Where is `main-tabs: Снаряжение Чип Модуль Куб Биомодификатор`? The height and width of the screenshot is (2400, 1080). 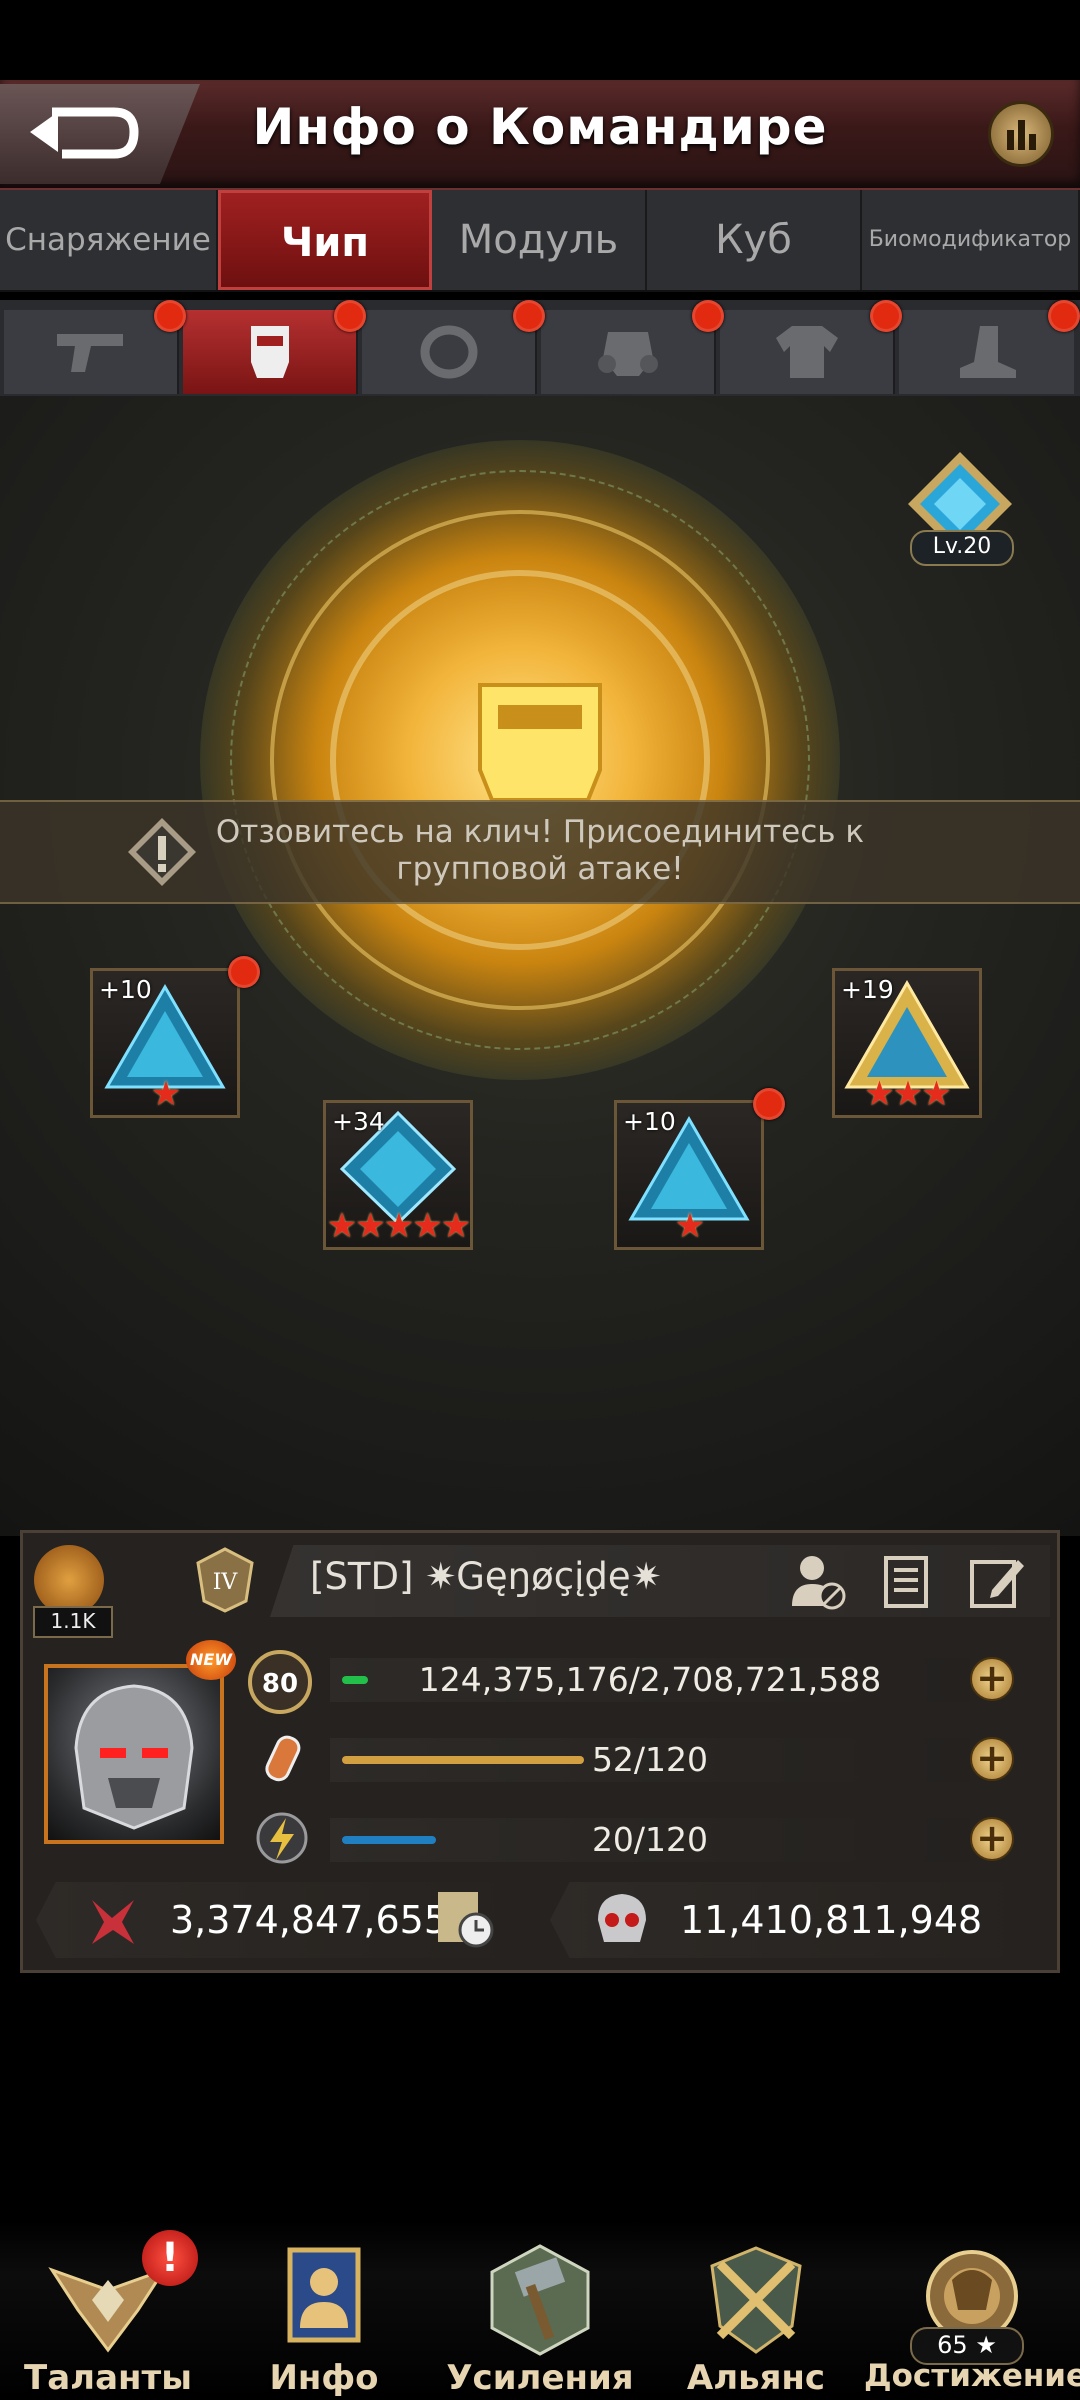 main-tabs: Снаряжение Чип Модуль Куб Биомодификатор is located at coordinates (540, 241).